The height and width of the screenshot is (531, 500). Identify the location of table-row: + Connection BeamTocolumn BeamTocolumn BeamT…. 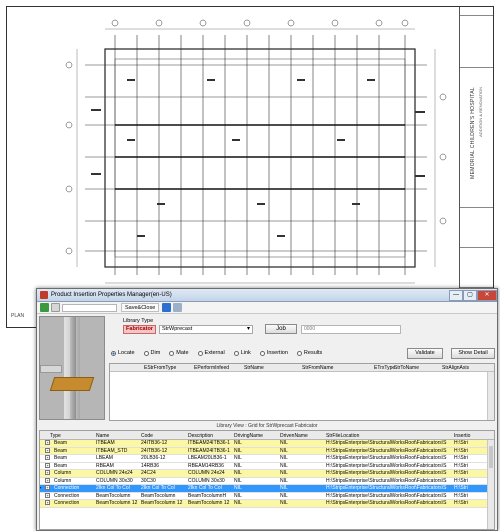
(267, 496).